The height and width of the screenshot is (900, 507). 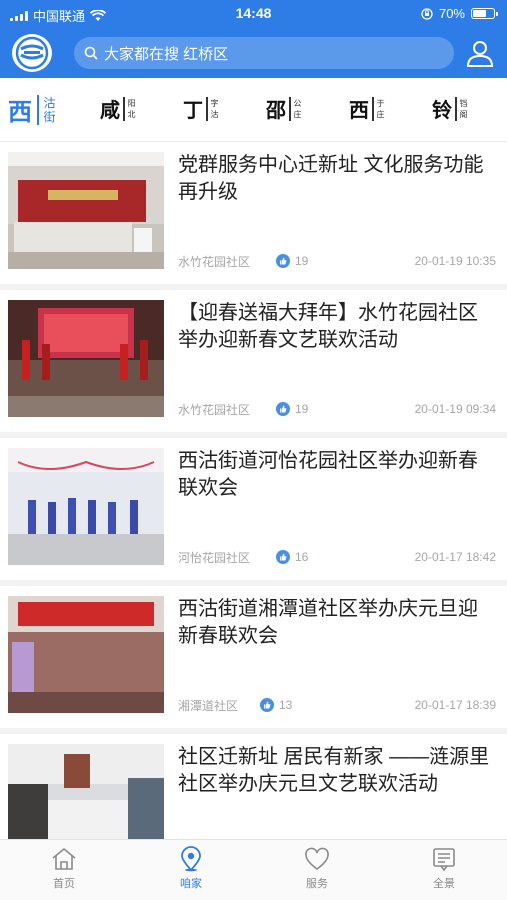 I want to click on user-icon, so click(x=480, y=53).